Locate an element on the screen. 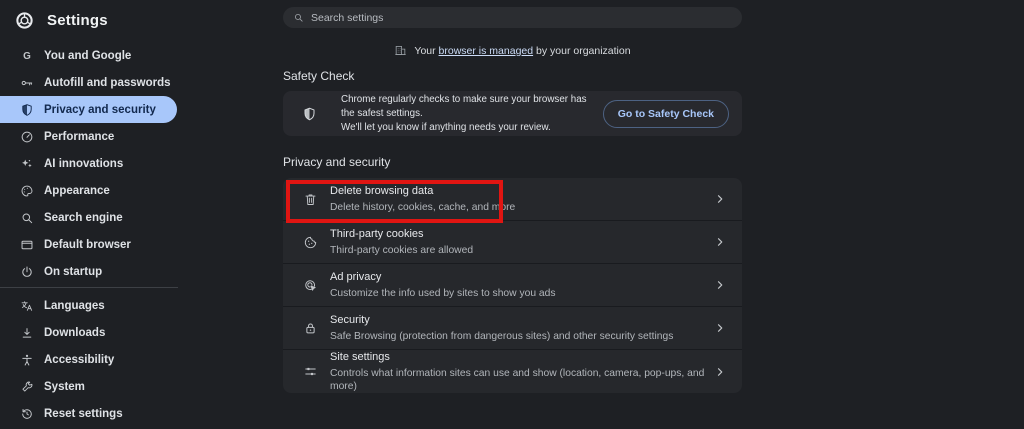  sidebar-item-appearance: Appearance is located at coordinates (88, 190).